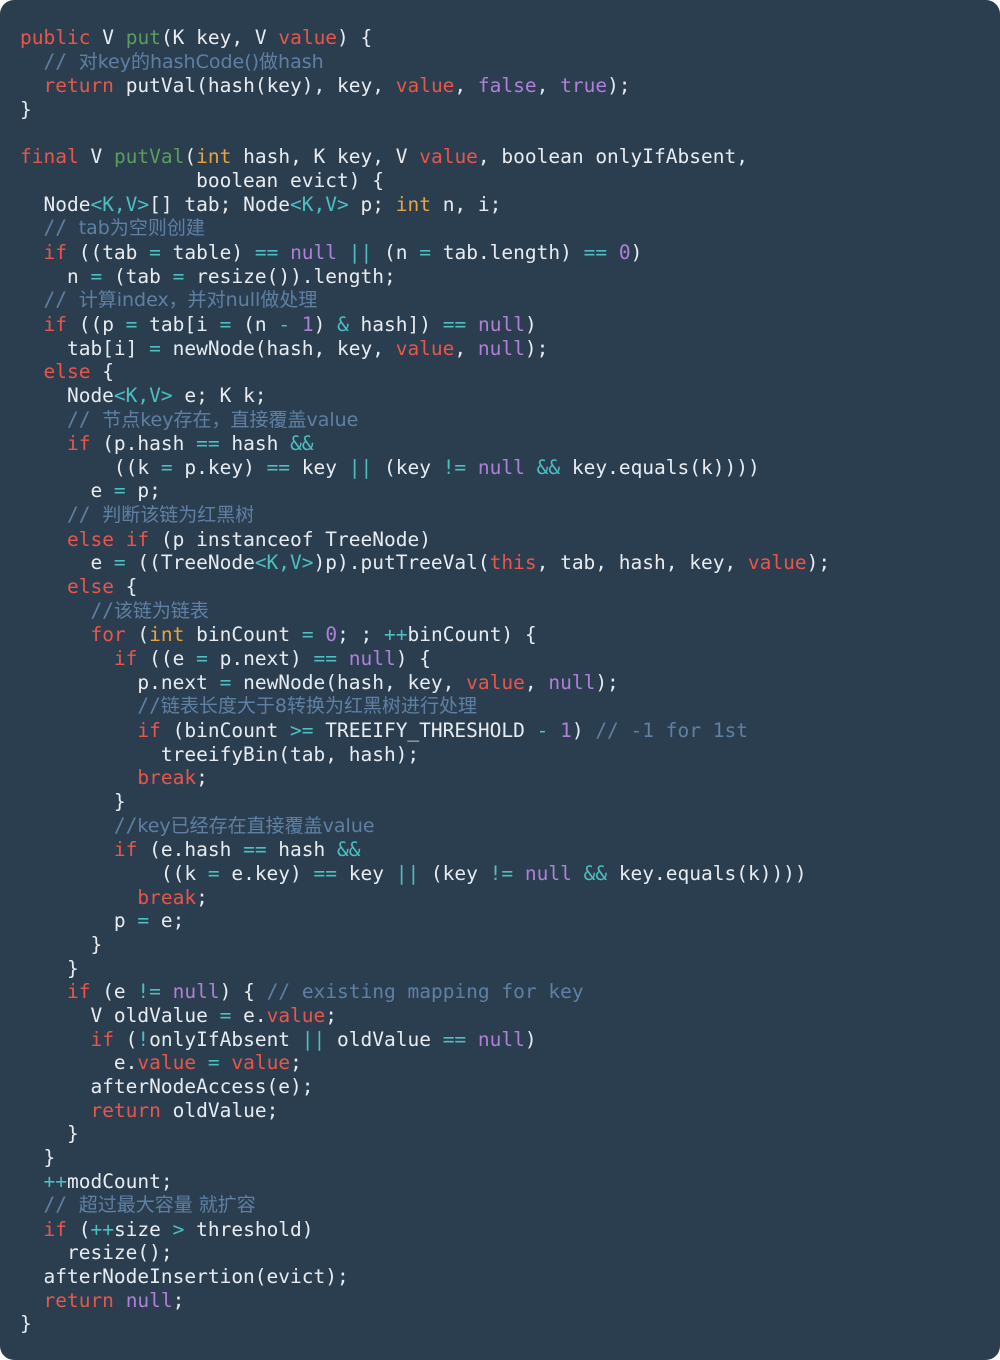 The height and width of the screenshot is (1360, 1000). Describe the element at coordinates (184, 1277) in the screenshot. I see `code-line: afterNodeInsertion(evict);` at that location.